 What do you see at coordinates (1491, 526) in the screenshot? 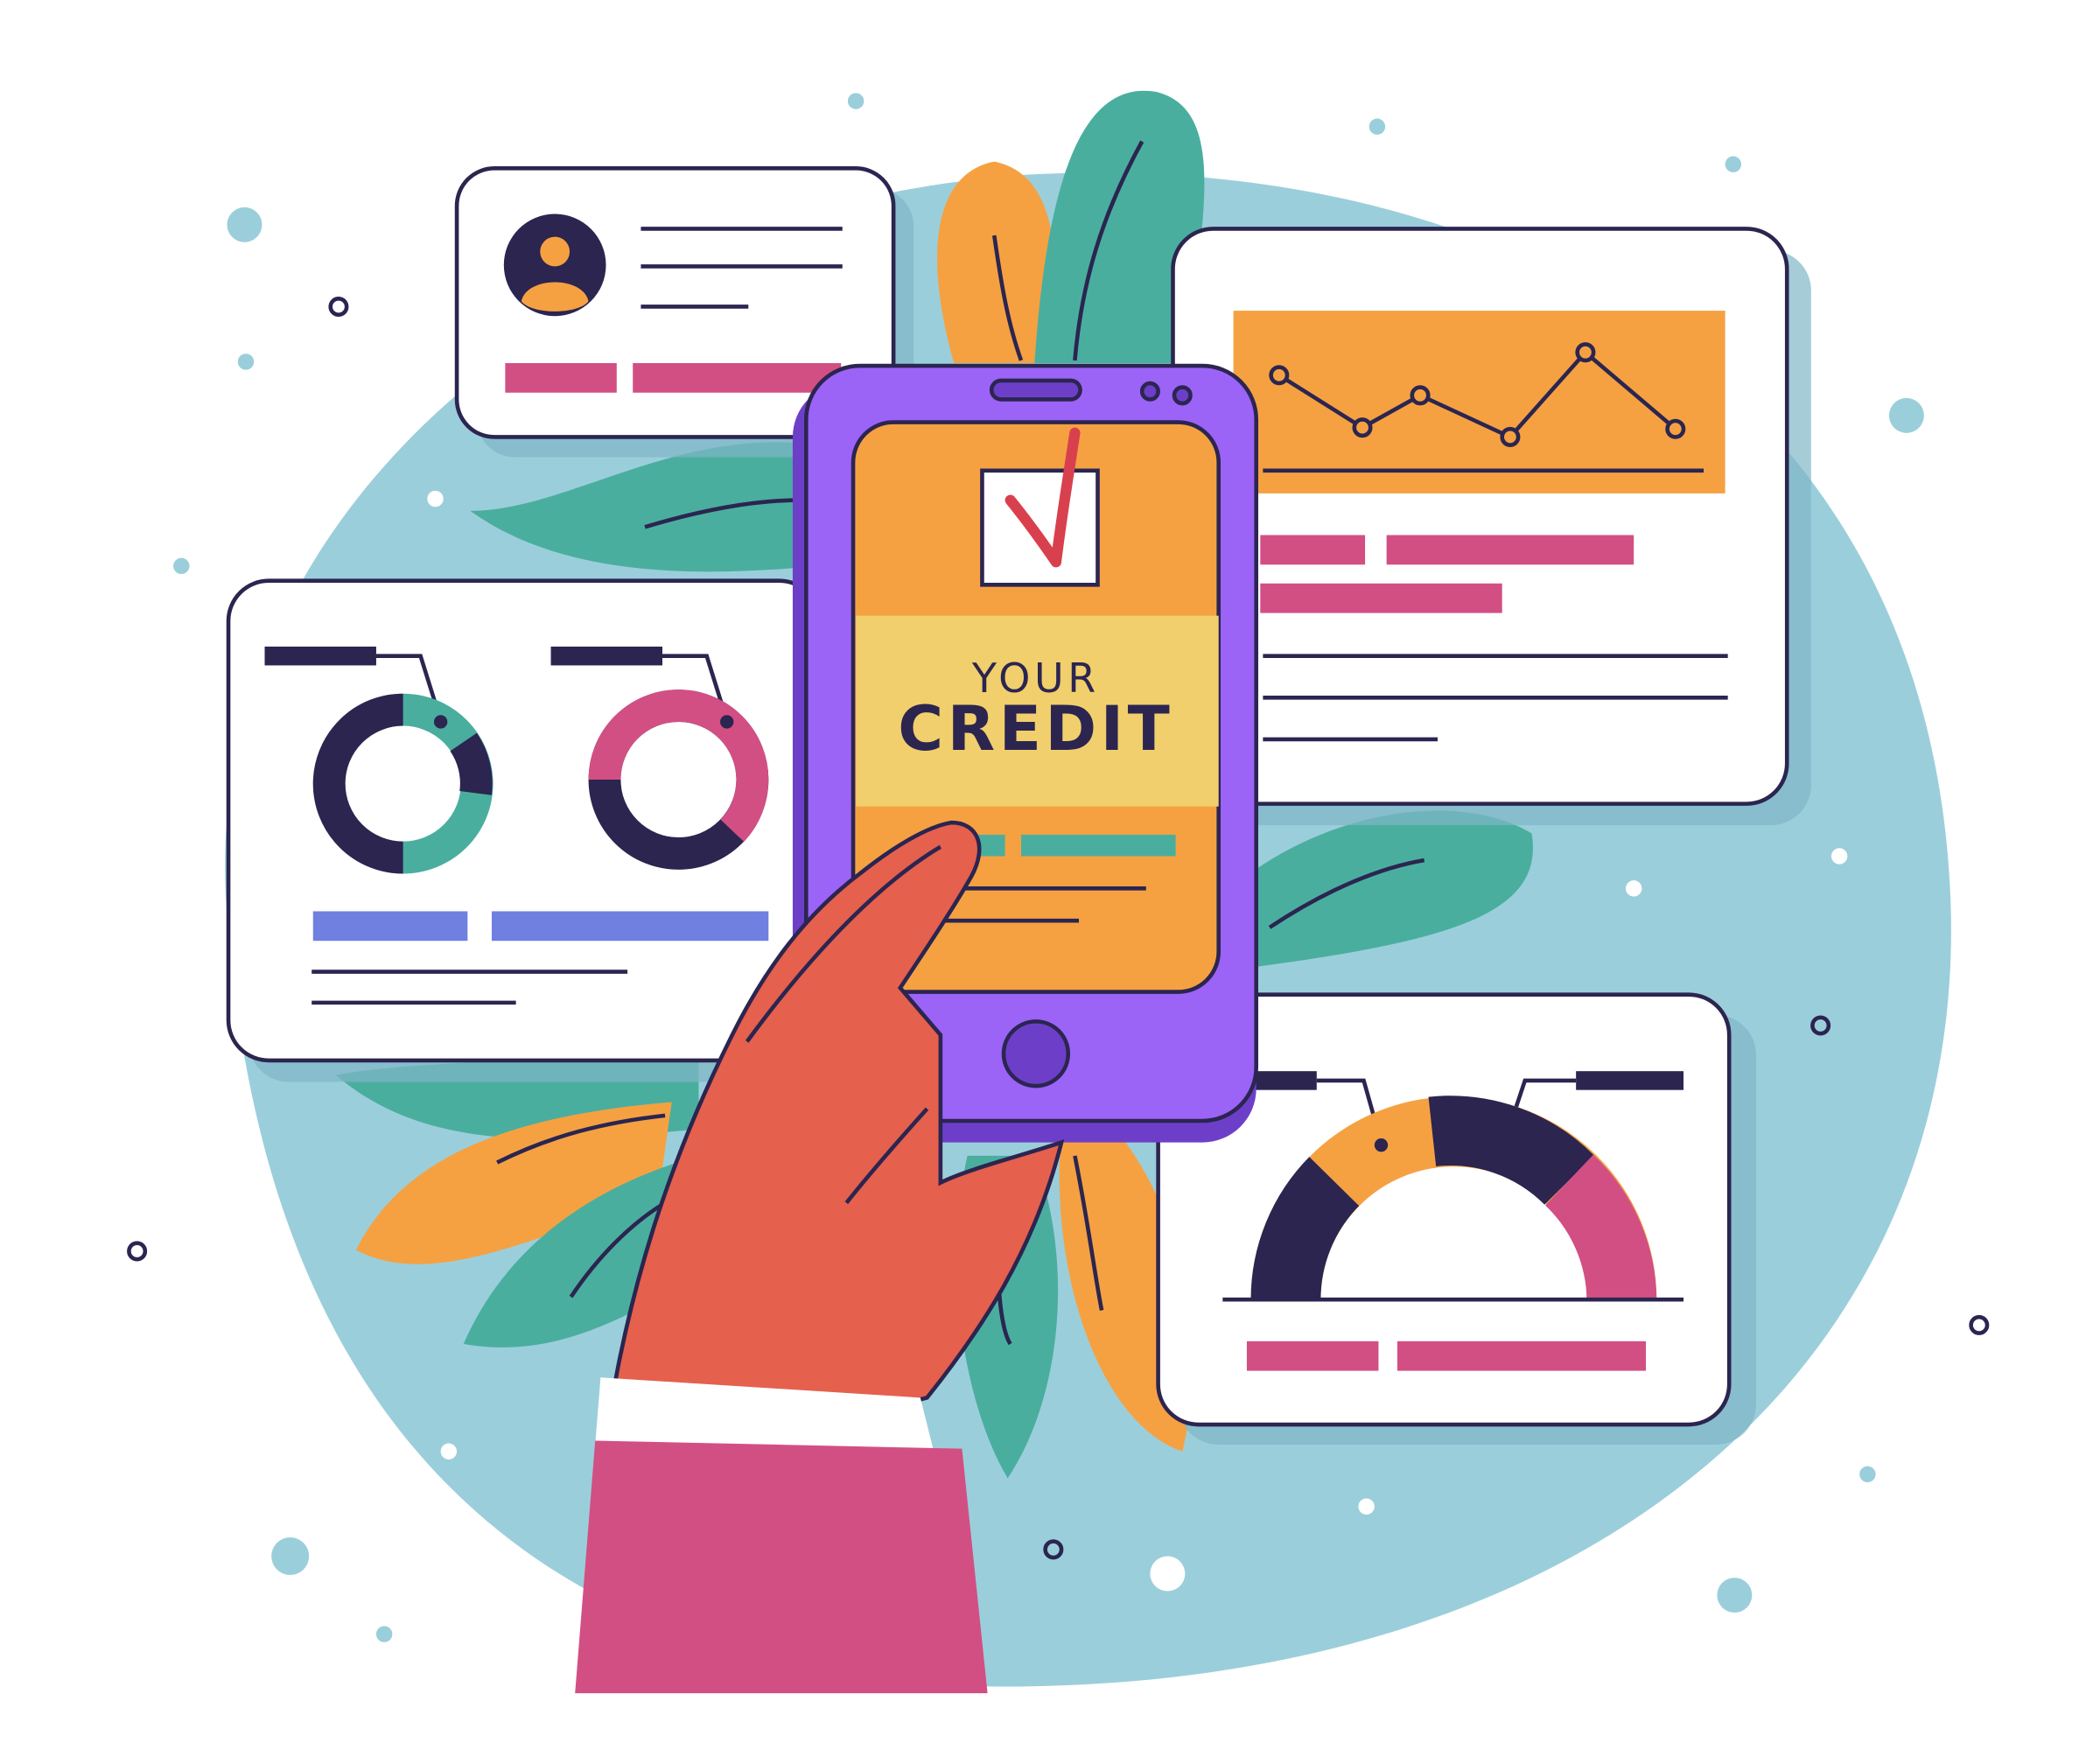
I see `line-chart-card` at bounding box center [1491, 526].